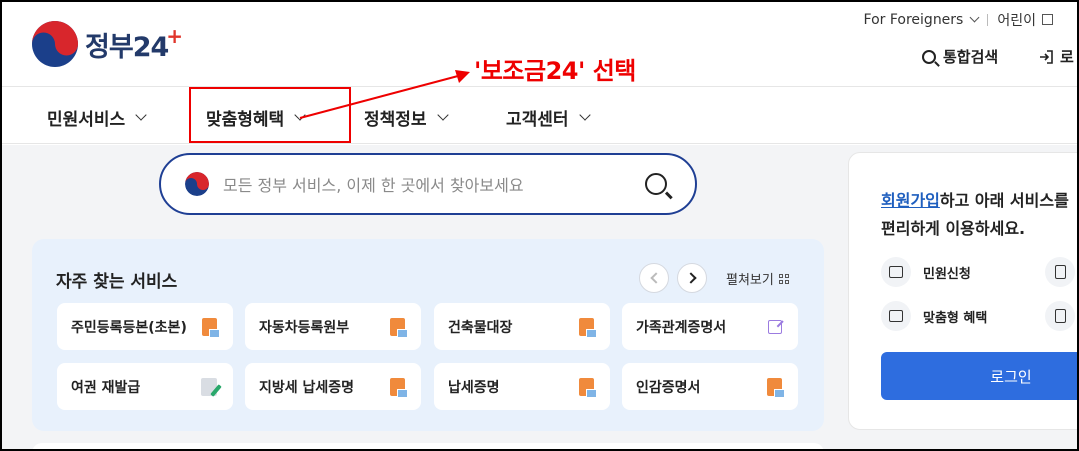 The height and width of the screenshot is (451, 1079). Describe the element at coordinates (555, 71) in the screenshot. I see `annotation-label: '보조금24' 선택` at that location.